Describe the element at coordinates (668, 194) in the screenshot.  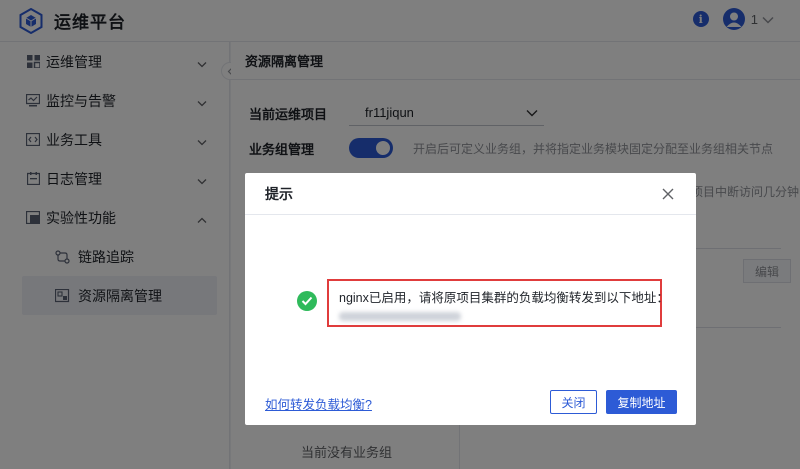
I see `close-icon` at that location.